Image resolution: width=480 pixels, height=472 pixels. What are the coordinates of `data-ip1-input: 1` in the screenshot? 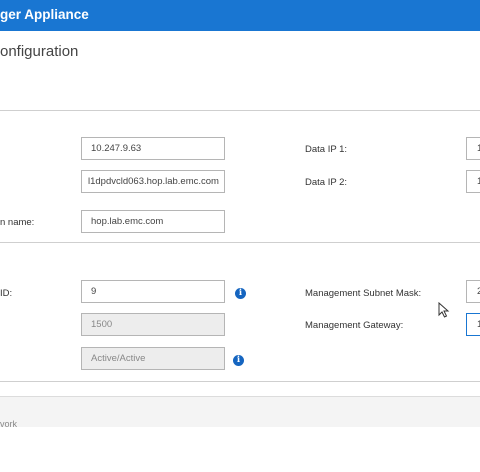 It's located at (473, 148).